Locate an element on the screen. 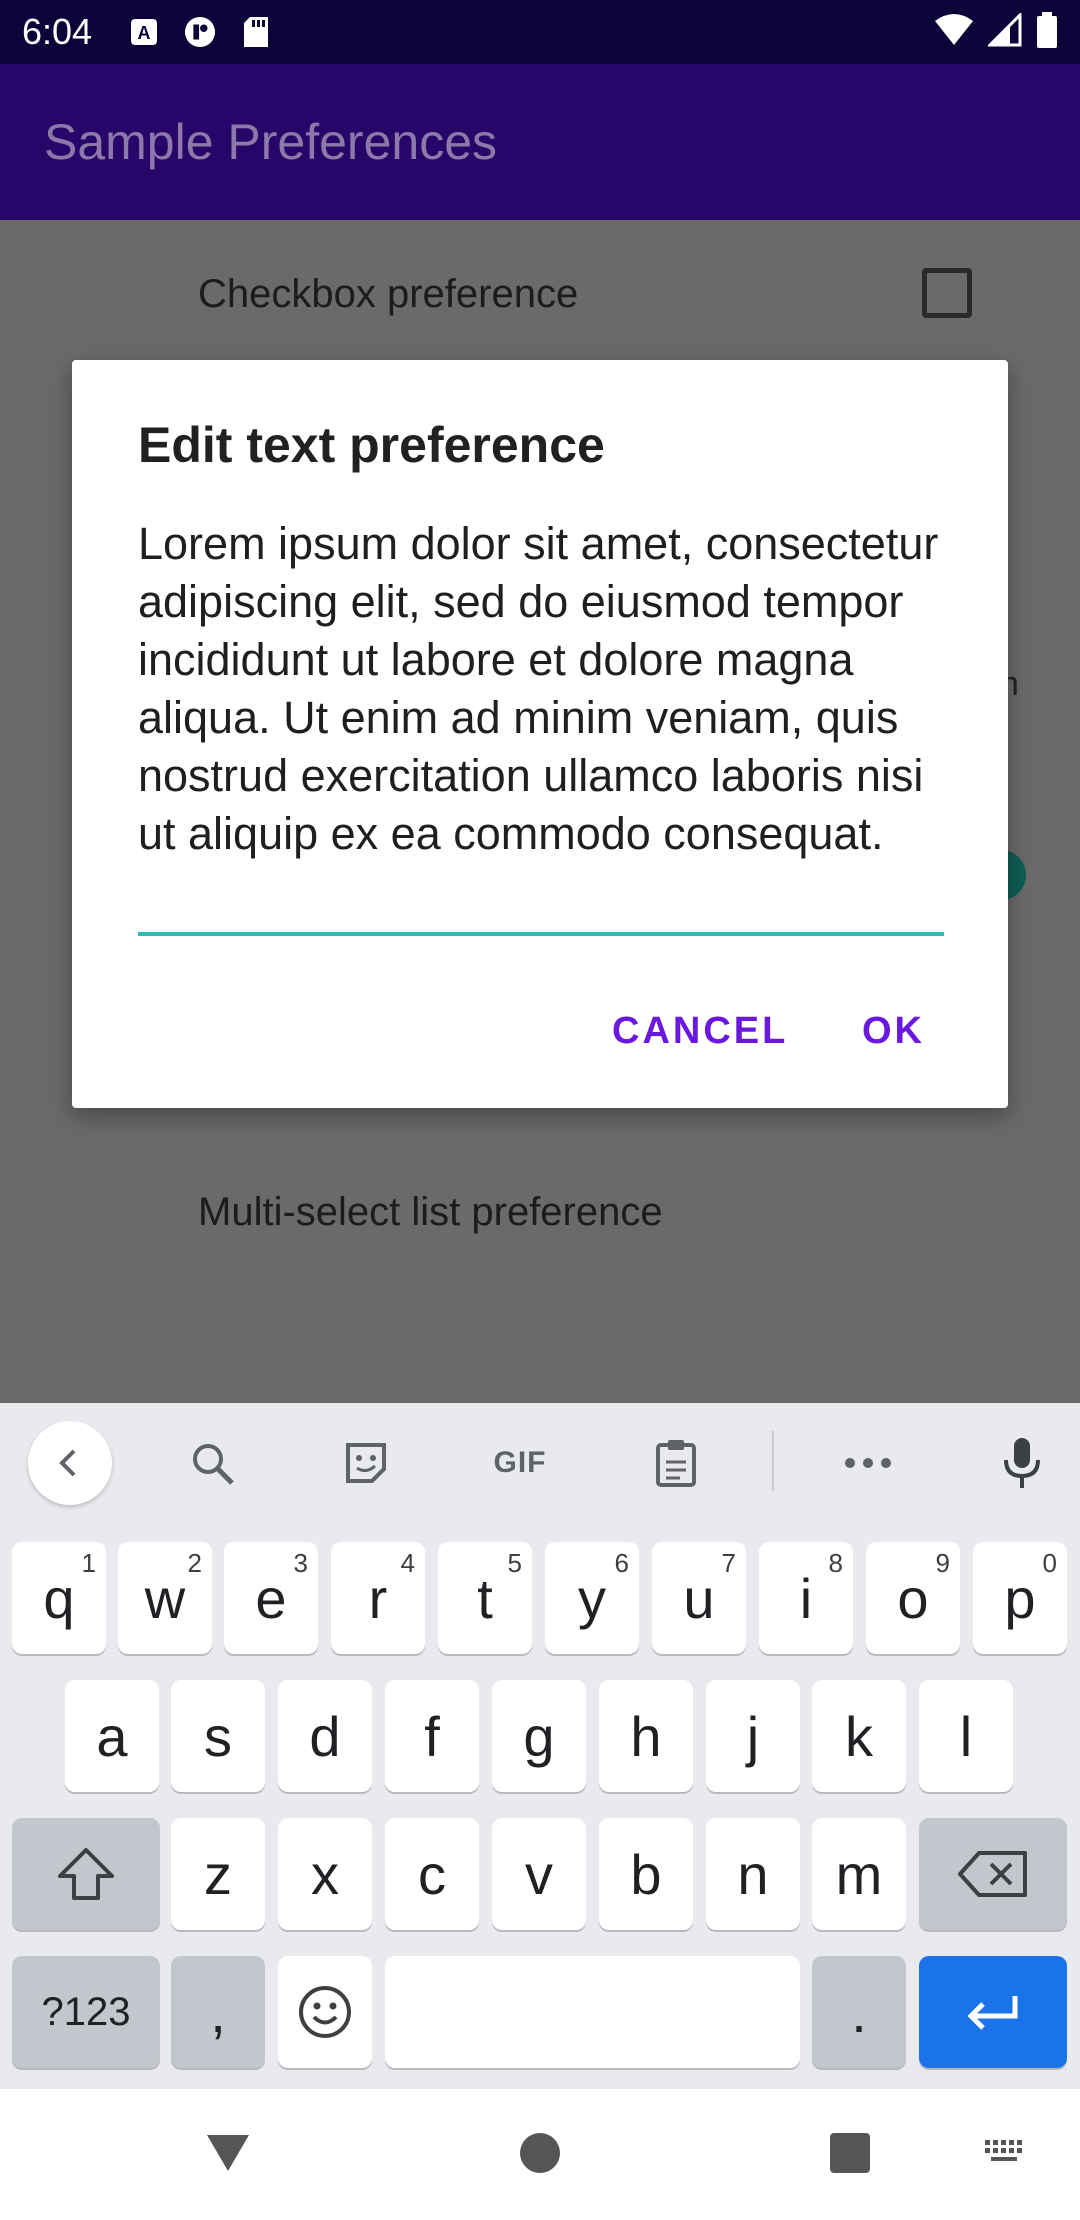 The height and width of the screenshot is (2220, 1080). back-icon is located at coordinates (70, 1463).